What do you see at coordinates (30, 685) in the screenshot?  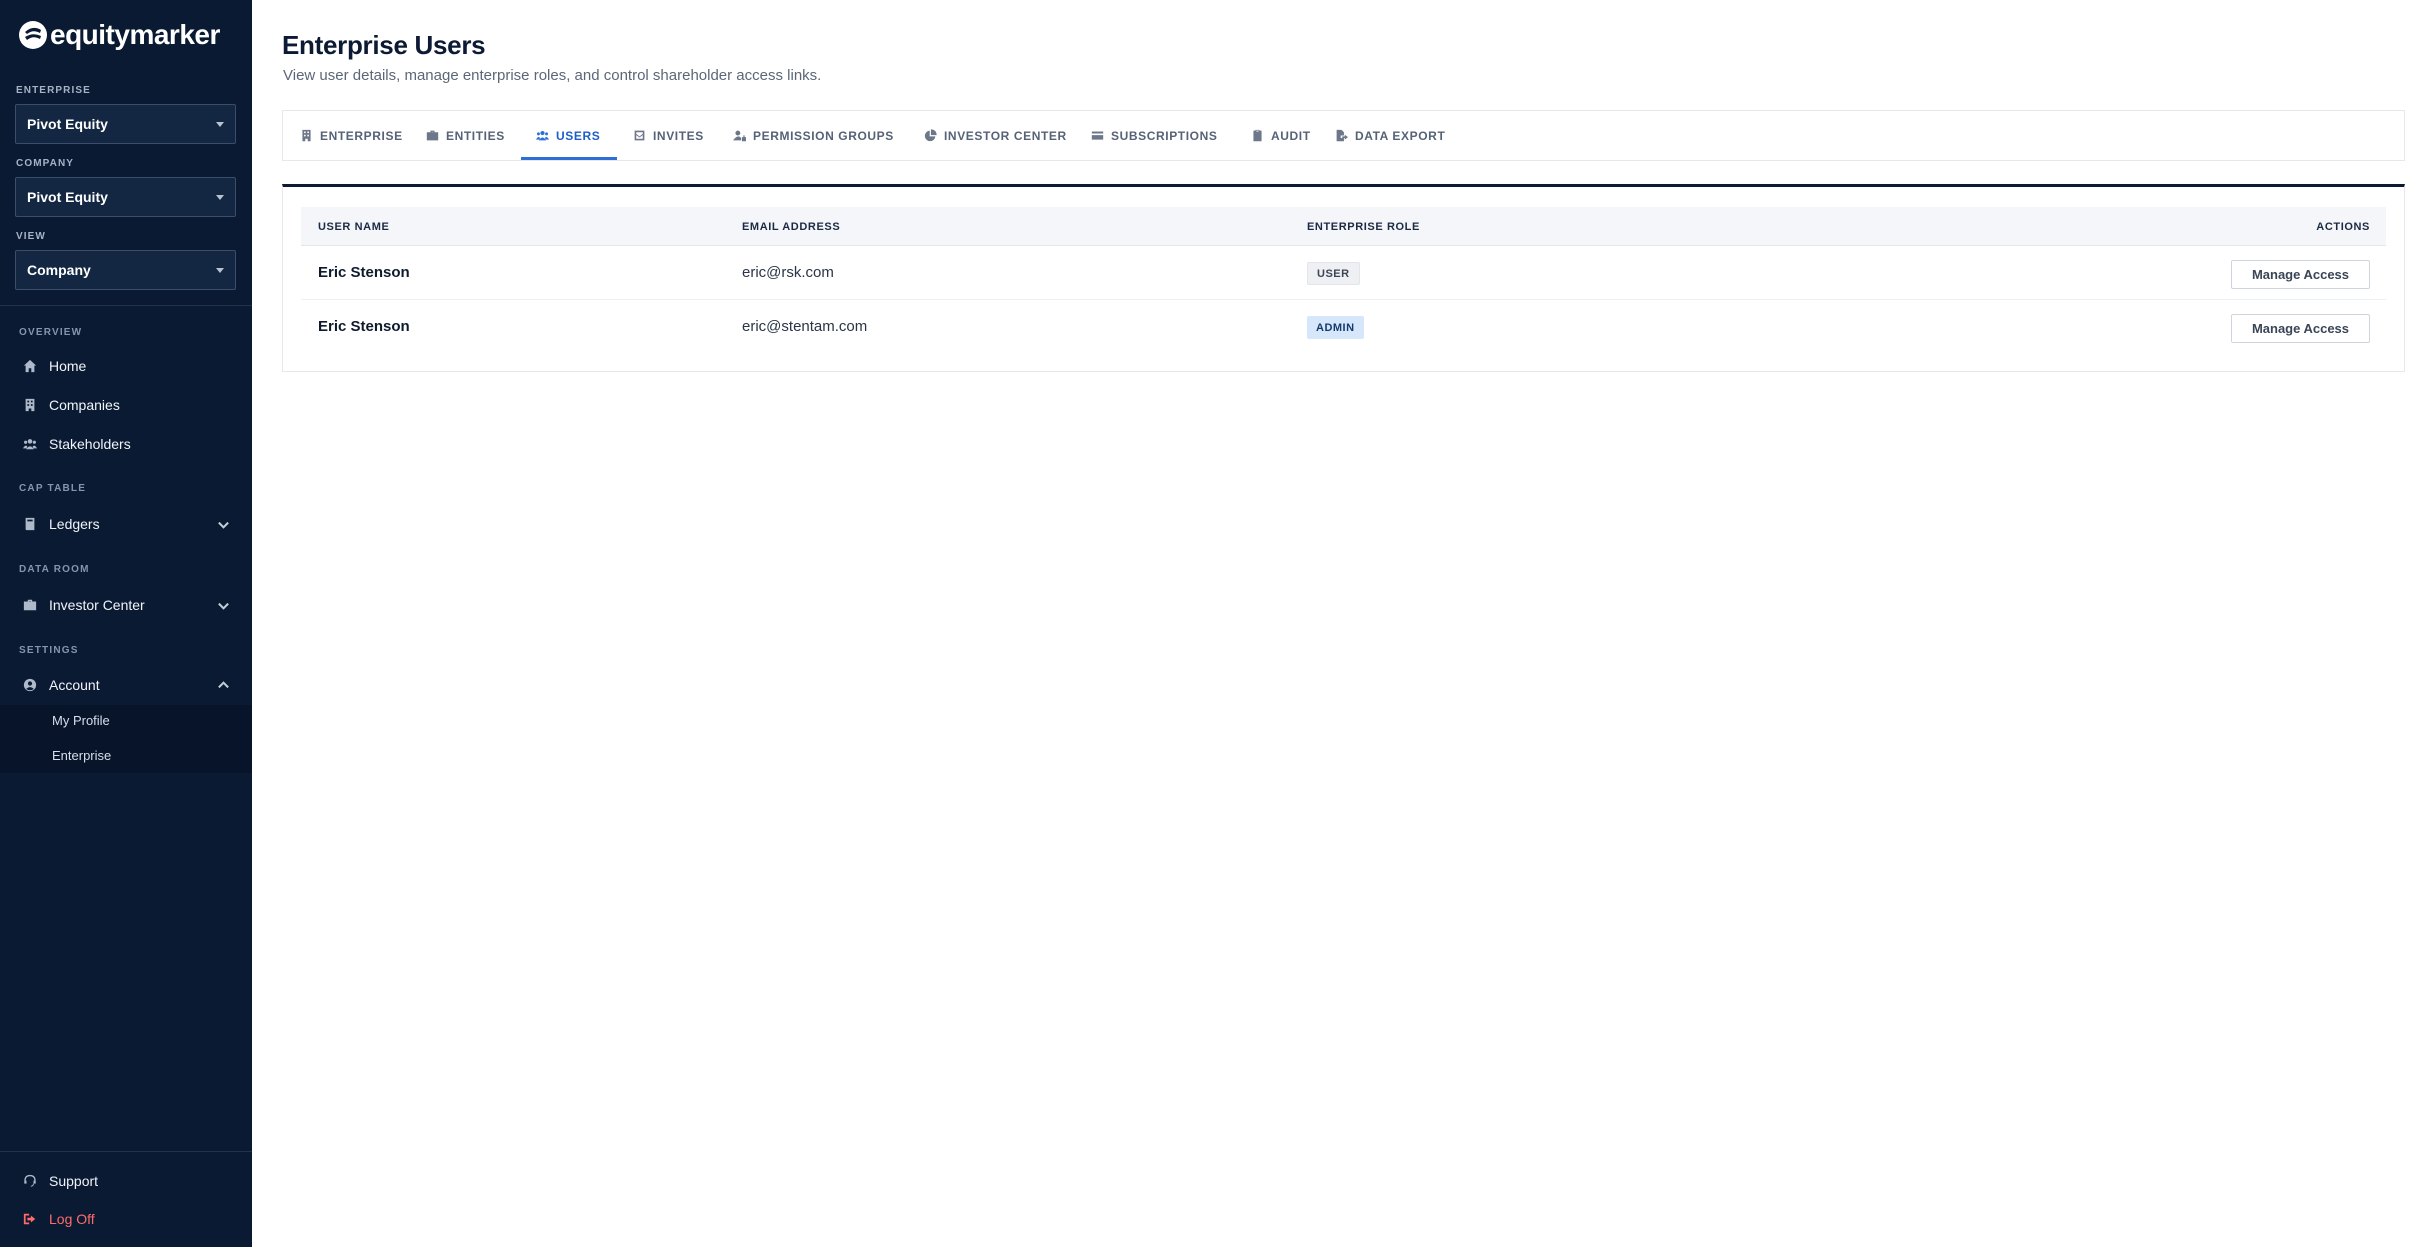 I see `user-circle-icon` at bounding box center [30, 685].